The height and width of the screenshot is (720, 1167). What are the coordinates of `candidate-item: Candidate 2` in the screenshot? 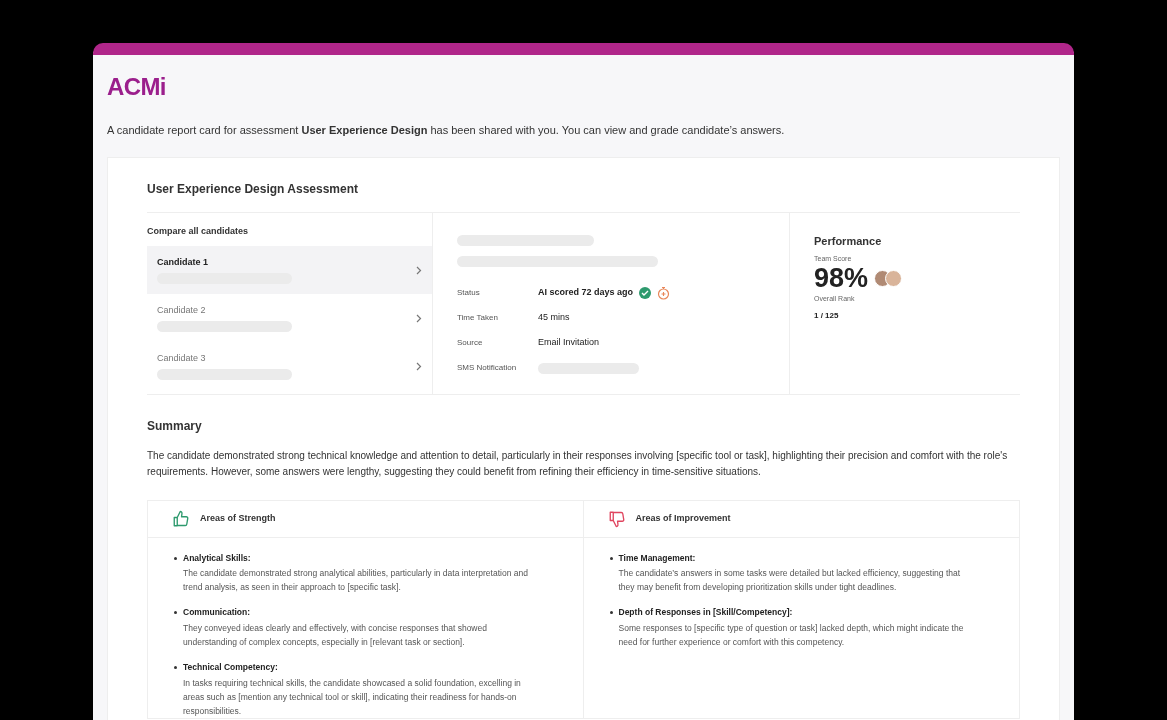 It's located at (289, 318).